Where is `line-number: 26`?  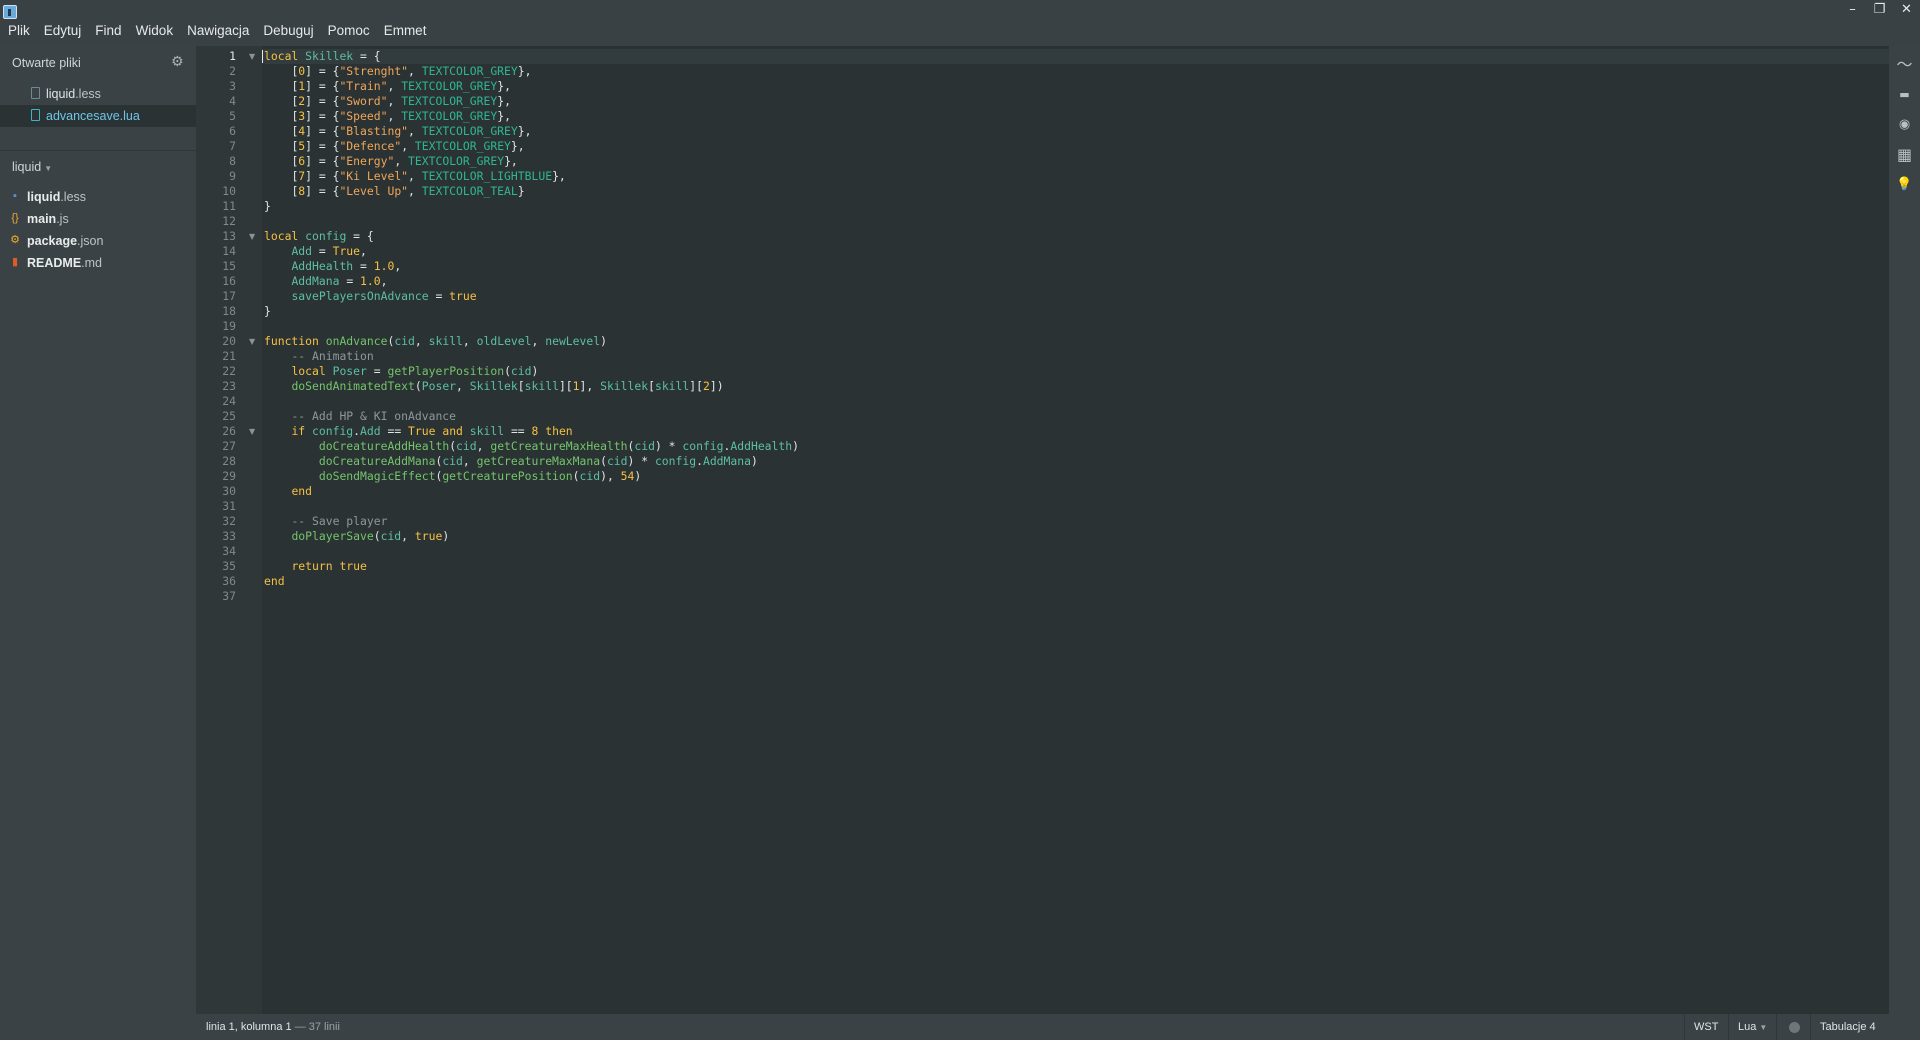 line-number: 26 is located at coordinates (229, 431).